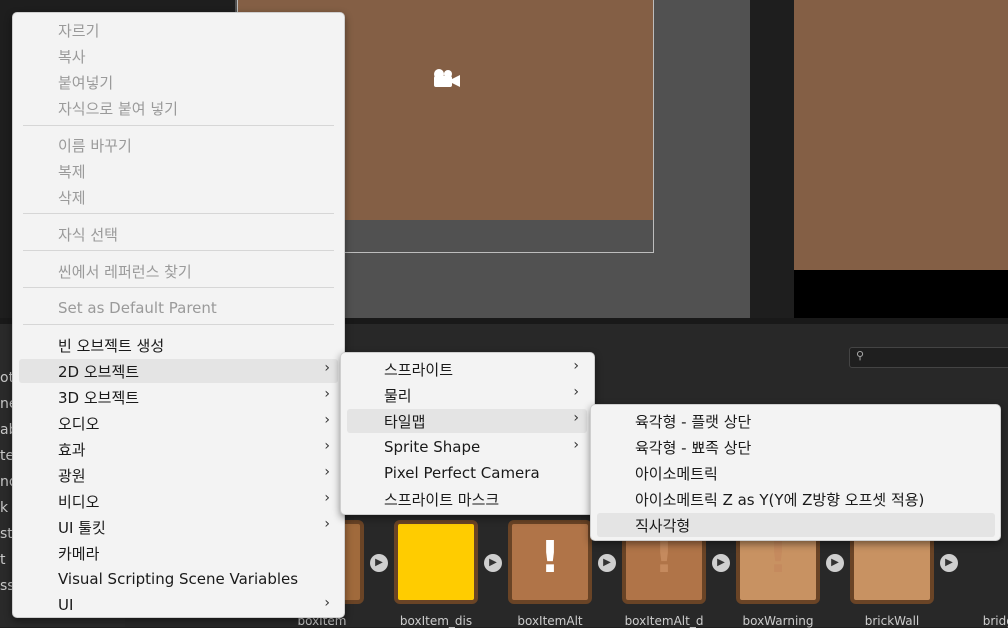 This screenshot has height=628, width=1008. Describe the element at coordinates (79, 554) in the screenshot. I see `menu-item-label: 카메라` at that location.